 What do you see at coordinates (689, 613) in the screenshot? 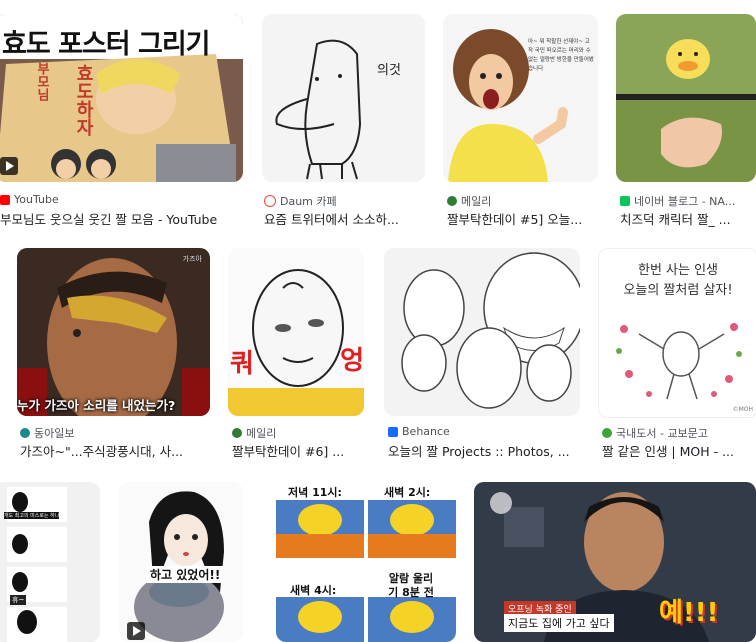
I see `shout-text: 예!!!` at bounding box center [689, 613].